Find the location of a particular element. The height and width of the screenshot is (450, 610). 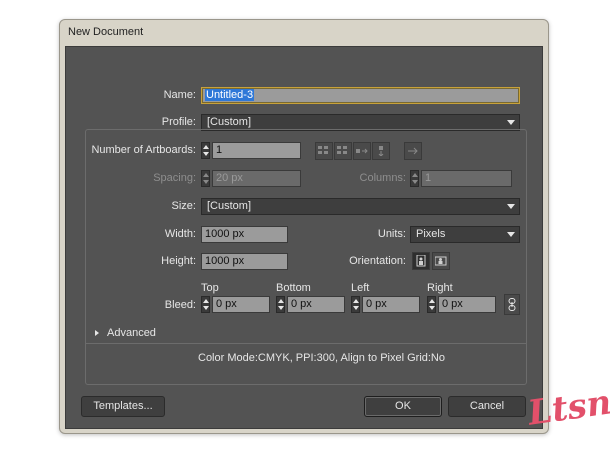

columns-field: 1 is located at coordinates (466, 178).